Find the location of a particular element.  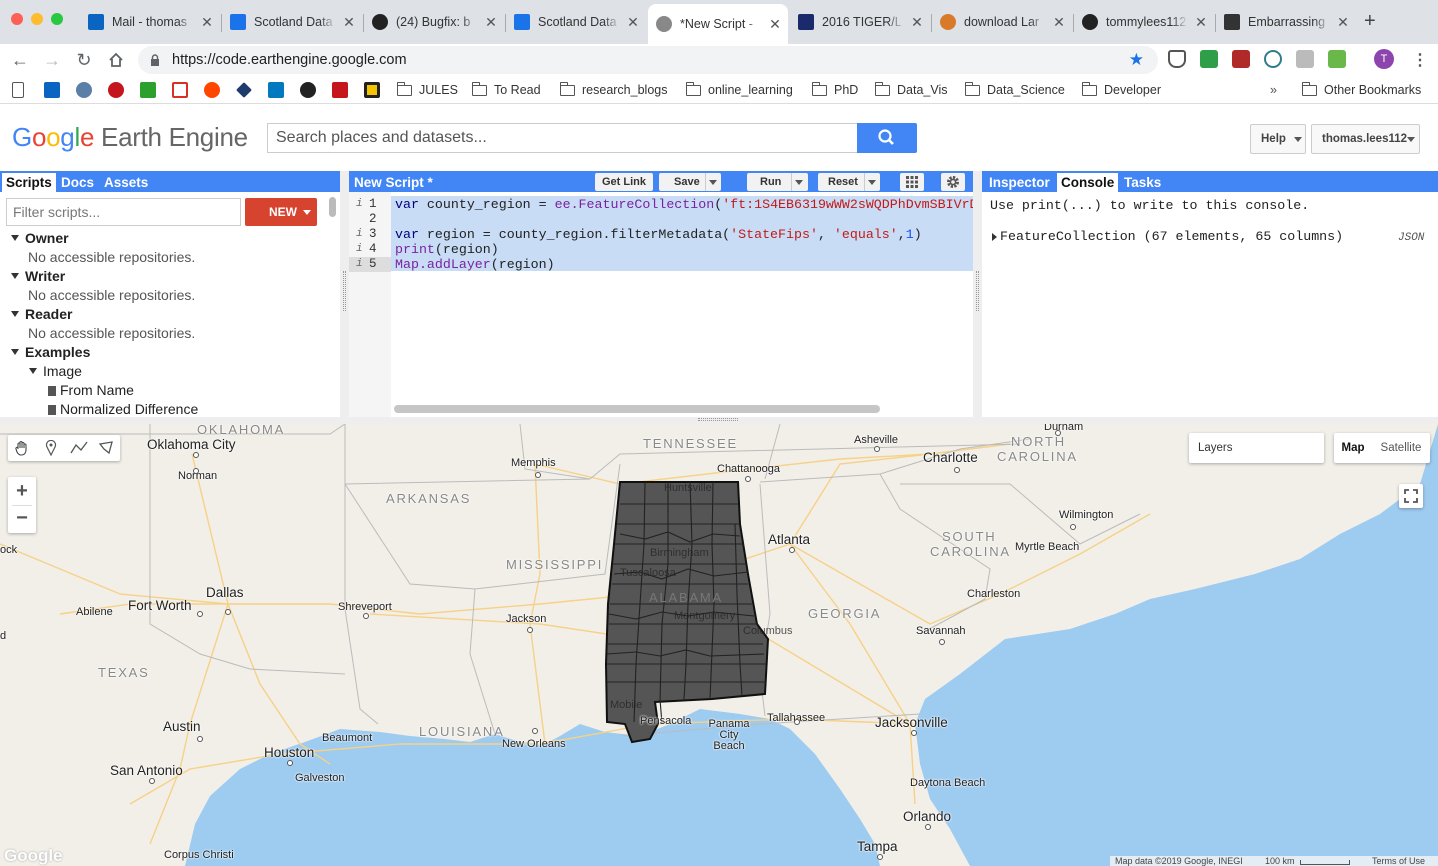

dots-bookmark-icon is located at coordinates (340, 90).